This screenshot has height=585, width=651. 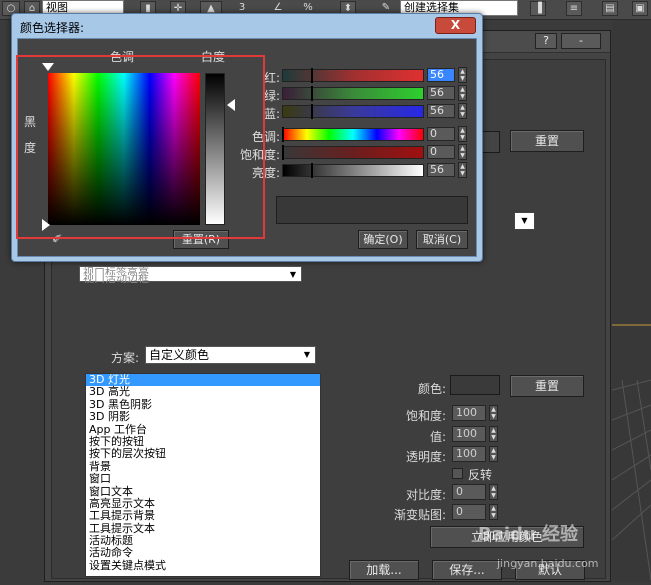 I want to click on scheme-combo: 自定义颜色 ▼, so click(x=230, y=355).